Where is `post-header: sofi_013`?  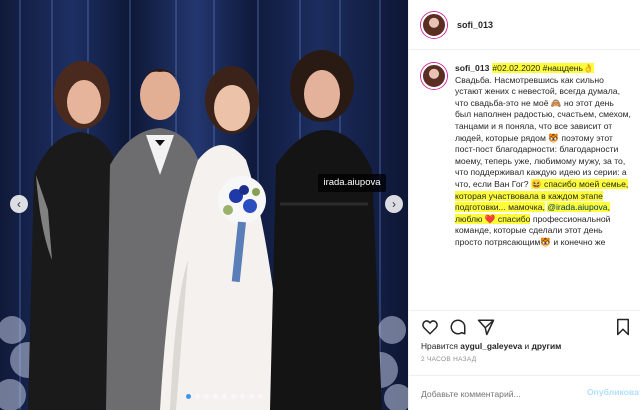
post-header: sofi_013 is located at coordinates (524, 25).